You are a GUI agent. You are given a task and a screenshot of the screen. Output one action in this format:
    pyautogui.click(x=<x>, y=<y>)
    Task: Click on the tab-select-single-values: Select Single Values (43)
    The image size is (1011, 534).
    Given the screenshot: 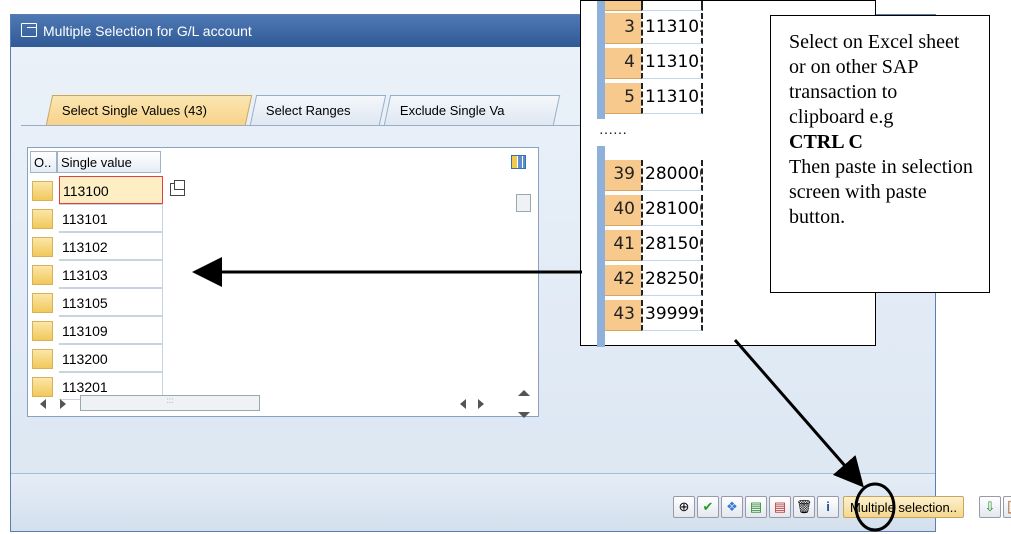 What is the action you would take?
    pyautogui.click(x=149, y=110)
    